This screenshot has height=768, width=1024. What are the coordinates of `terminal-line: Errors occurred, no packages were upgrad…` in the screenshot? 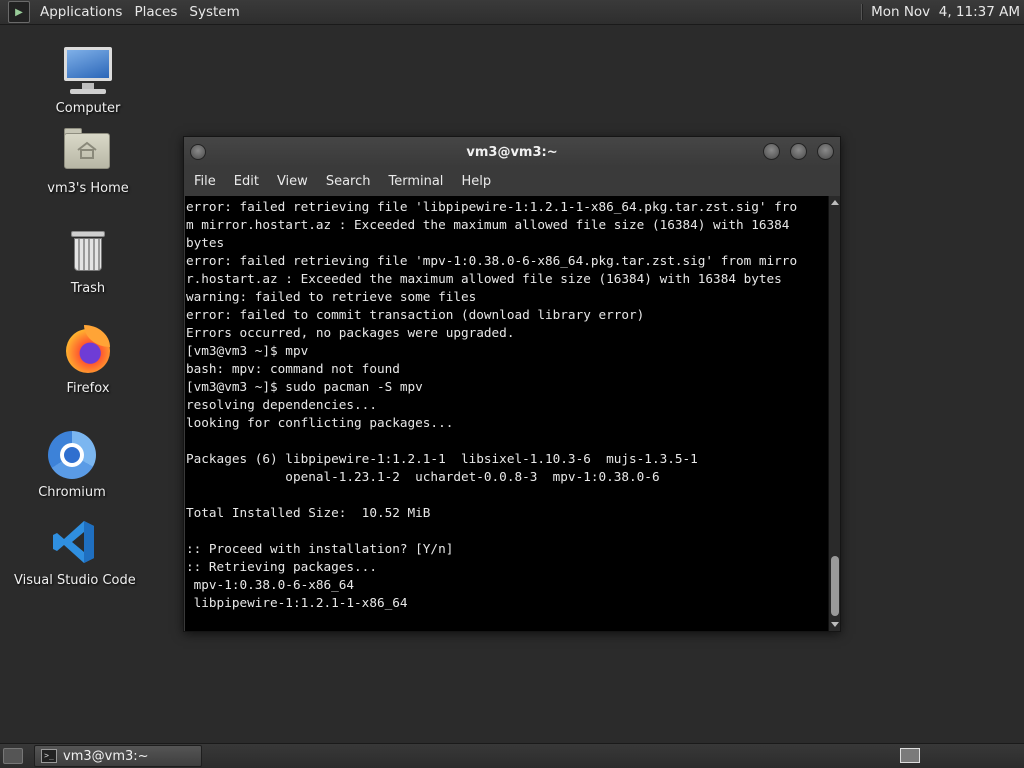 It's located at (350, 332).